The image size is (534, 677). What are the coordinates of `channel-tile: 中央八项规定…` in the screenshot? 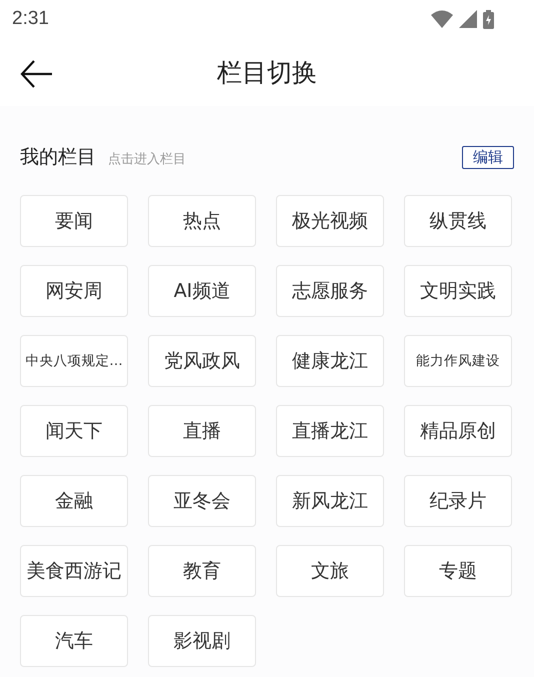 It's located at (74, 361).